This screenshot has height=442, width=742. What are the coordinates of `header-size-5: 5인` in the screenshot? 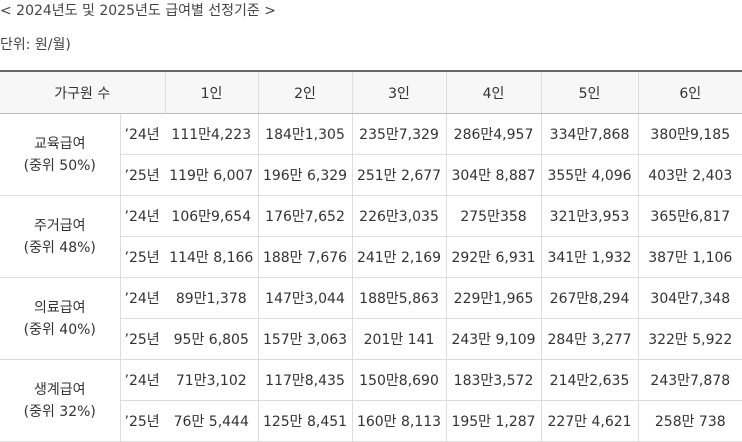 It's located at (589, 92).